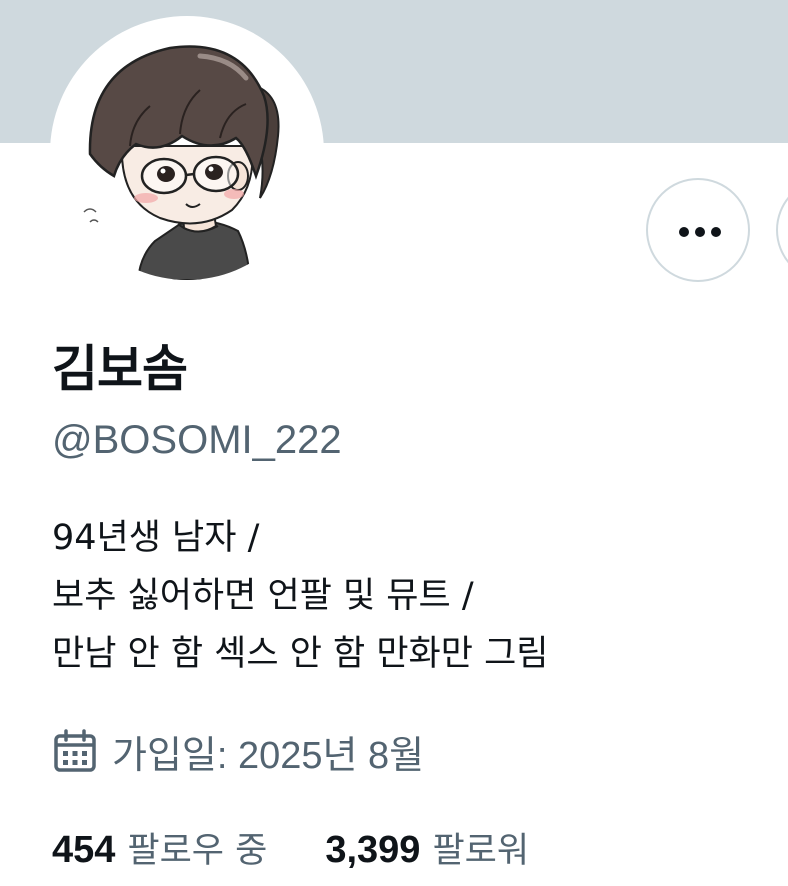 This screenshot has height=886, width=788. What do you see at coordinates (75, 750) in the screenshot?
I see `calendar-icon` at bounding box center [75, 750].